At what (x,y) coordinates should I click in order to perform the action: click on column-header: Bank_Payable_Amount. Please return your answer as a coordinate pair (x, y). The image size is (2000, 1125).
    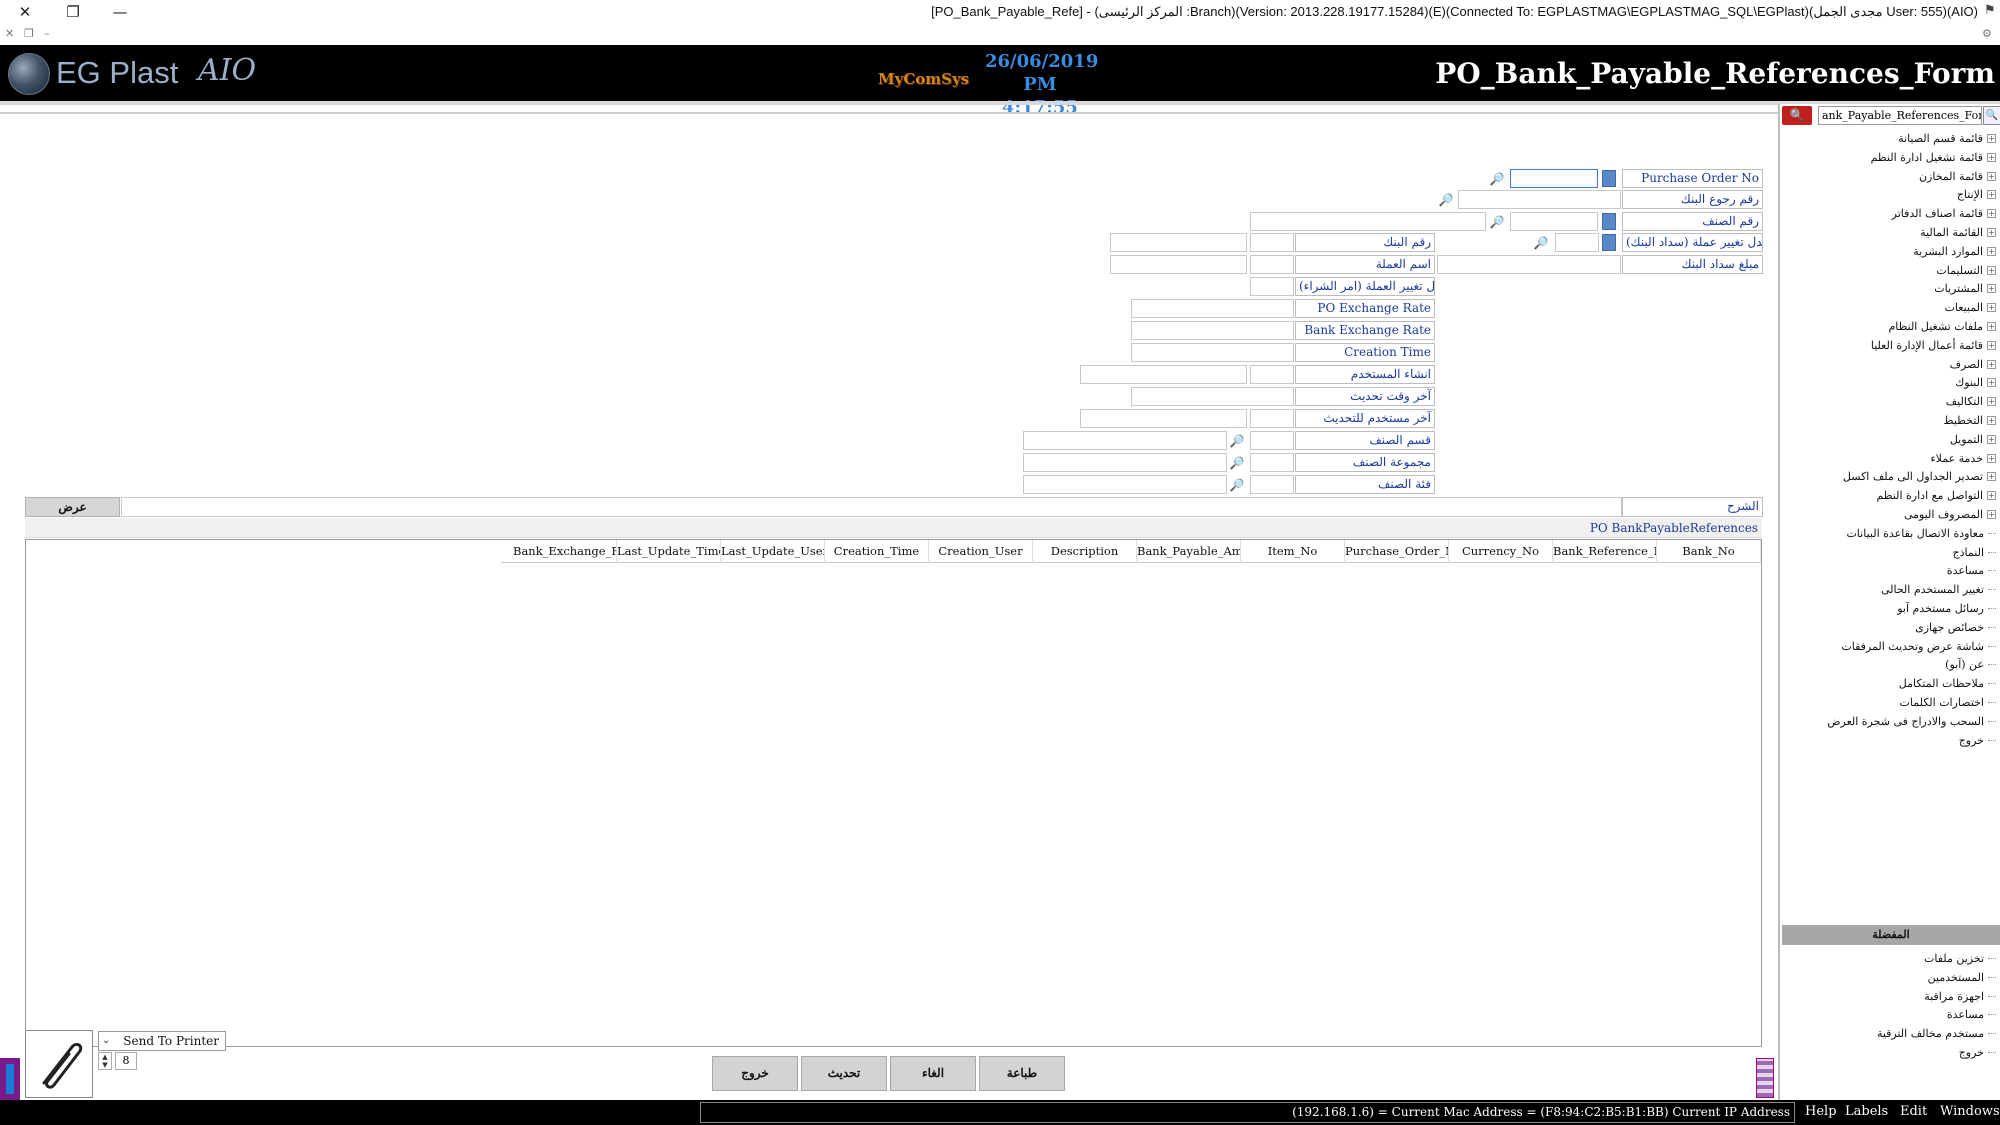
    Looking at the image, I should click on (1189, 551).